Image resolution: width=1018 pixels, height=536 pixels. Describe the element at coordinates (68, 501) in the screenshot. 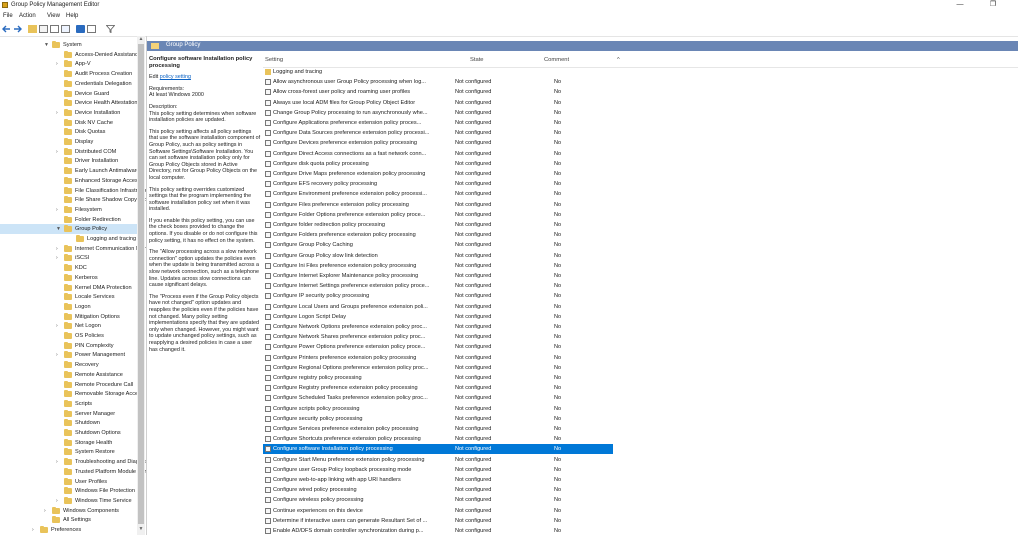

I see `tree-item: › Windows Time Service` at that location.